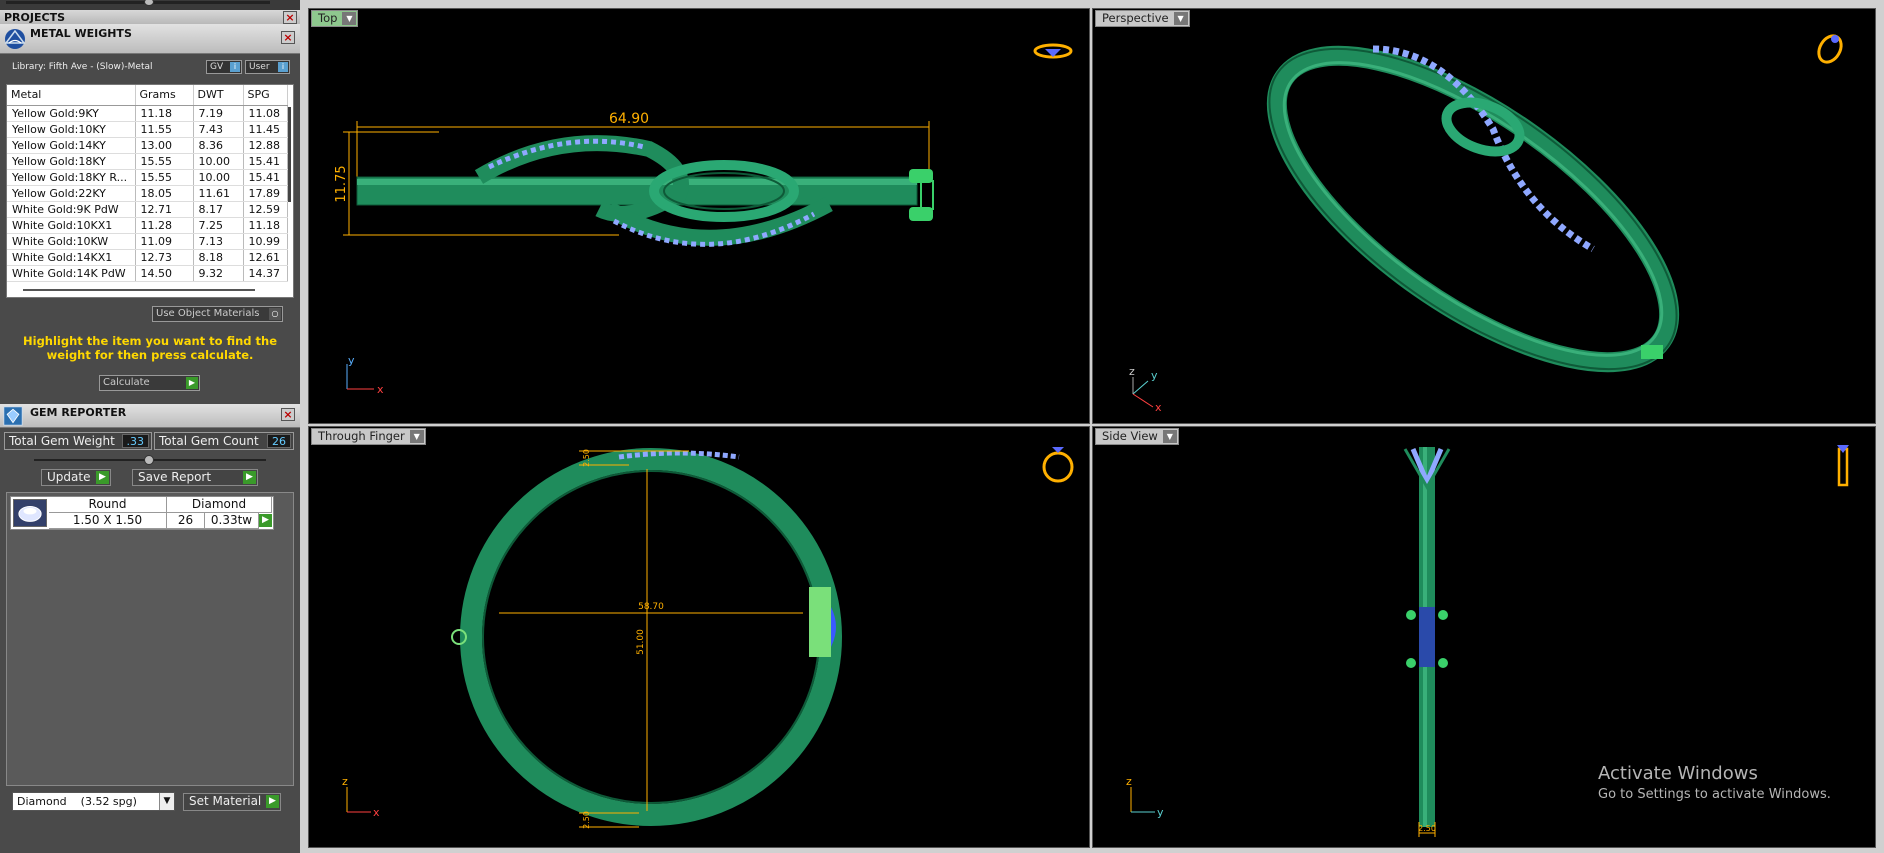 This screenshot has height=853, width=1884. What do you see at coordinates (265, 145) in the screenshot?
I see `table-cell: 12.88` at bounding box center [265, 145].